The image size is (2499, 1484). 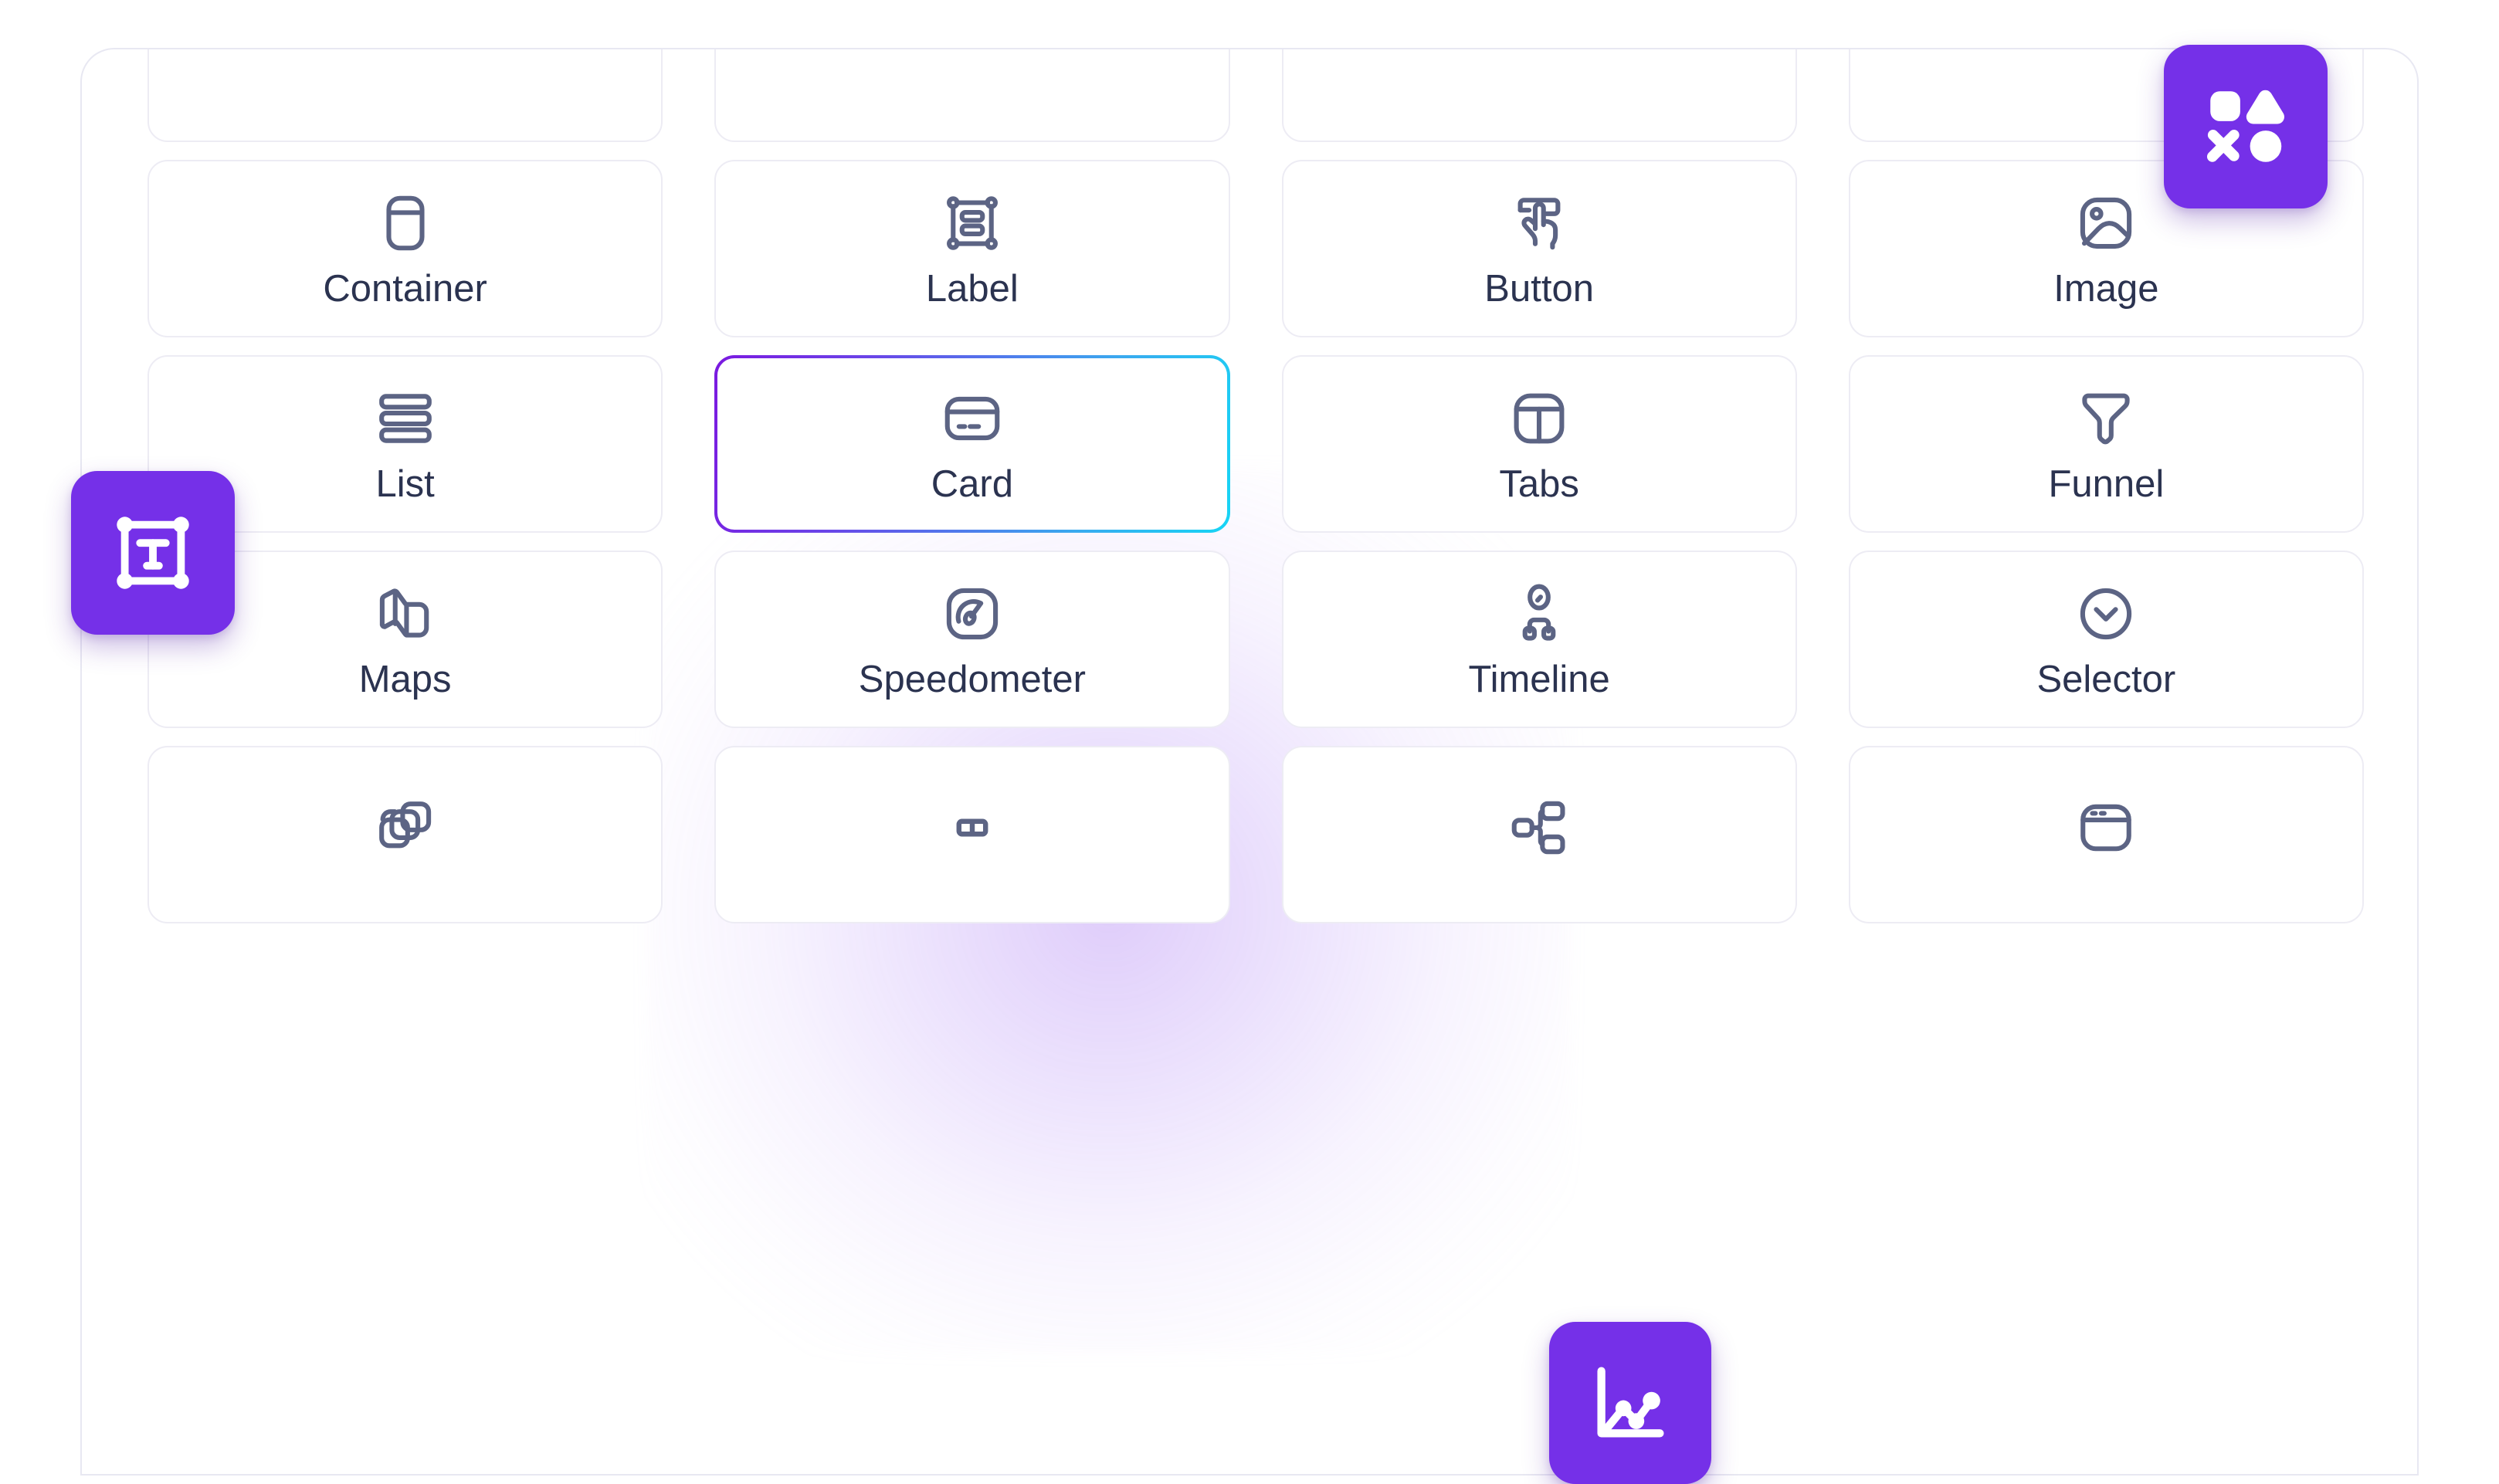 What do you see at coordinates (972, 614) in the screenshot?
I see `gauge-icon` at bounding box center [972, 614].